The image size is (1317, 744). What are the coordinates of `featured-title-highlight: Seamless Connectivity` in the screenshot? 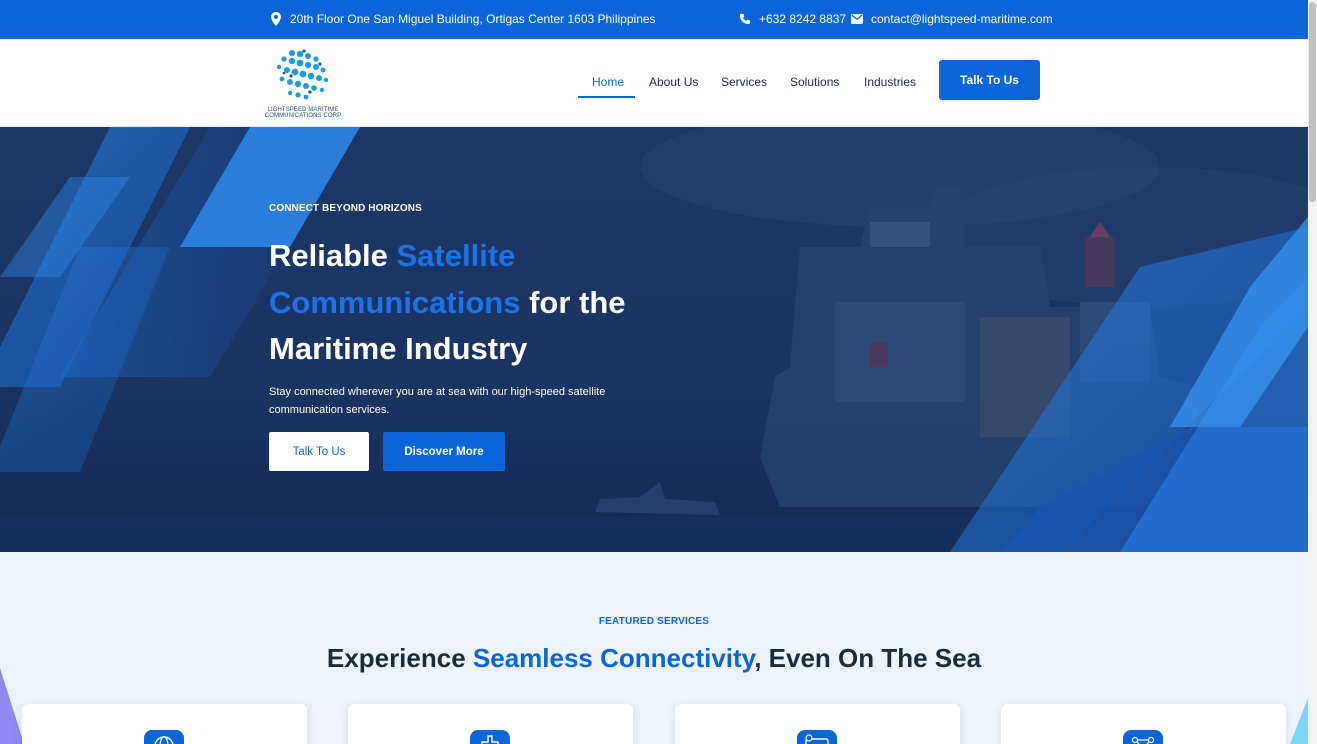 It's located at (613, 658).